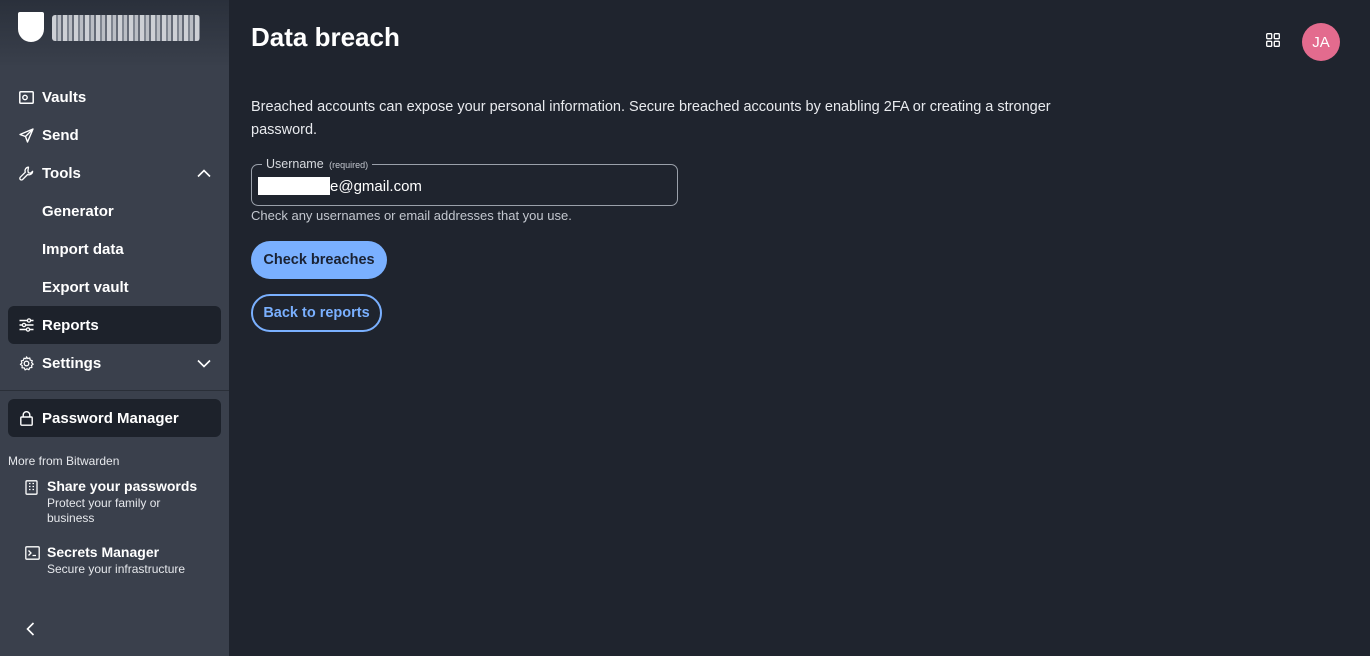 This screenshot has height=656, width=1370. I want to click on sidebar-item-label: Generator, so click(78, 211).